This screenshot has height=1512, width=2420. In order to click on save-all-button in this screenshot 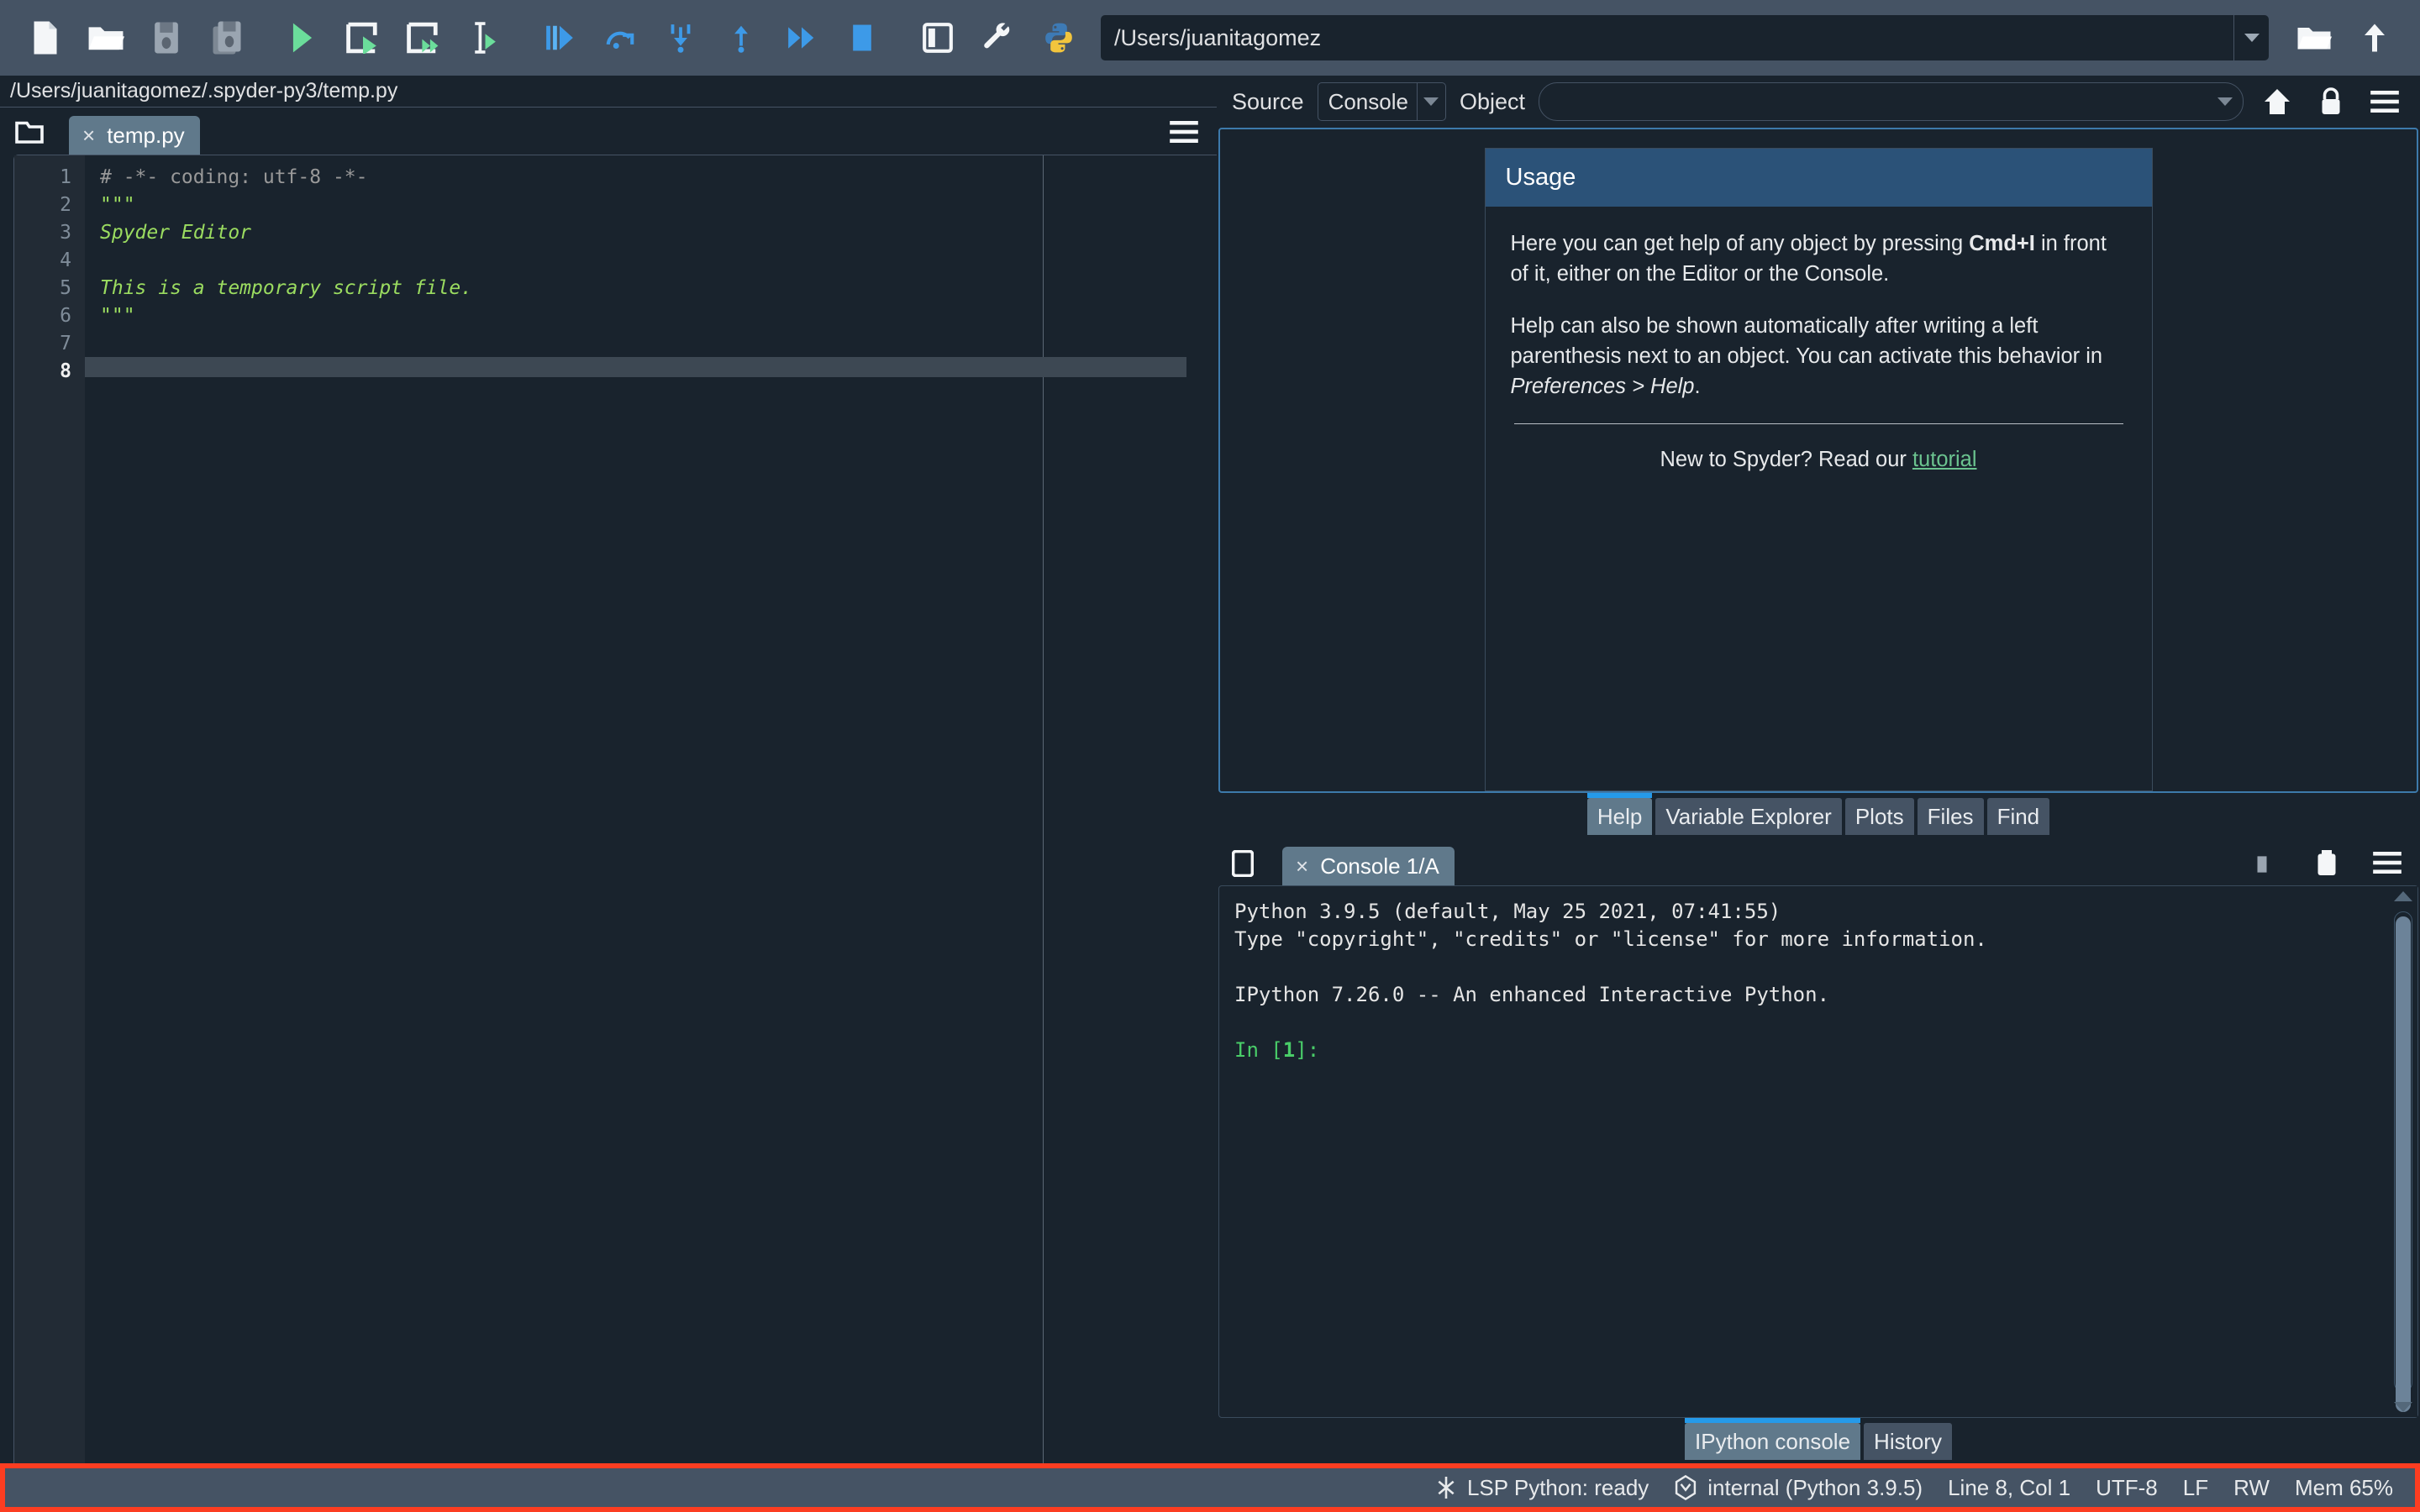, I will do `click(227, 38)`.